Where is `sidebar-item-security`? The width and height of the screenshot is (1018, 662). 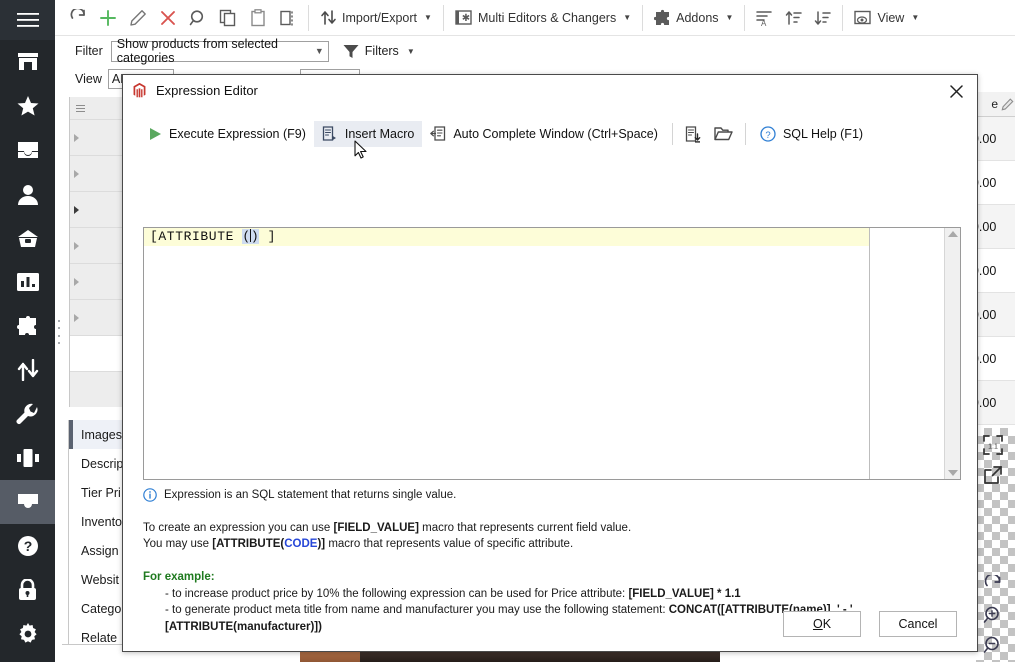 sidebar-item-security is located at coordinates (27, 590).